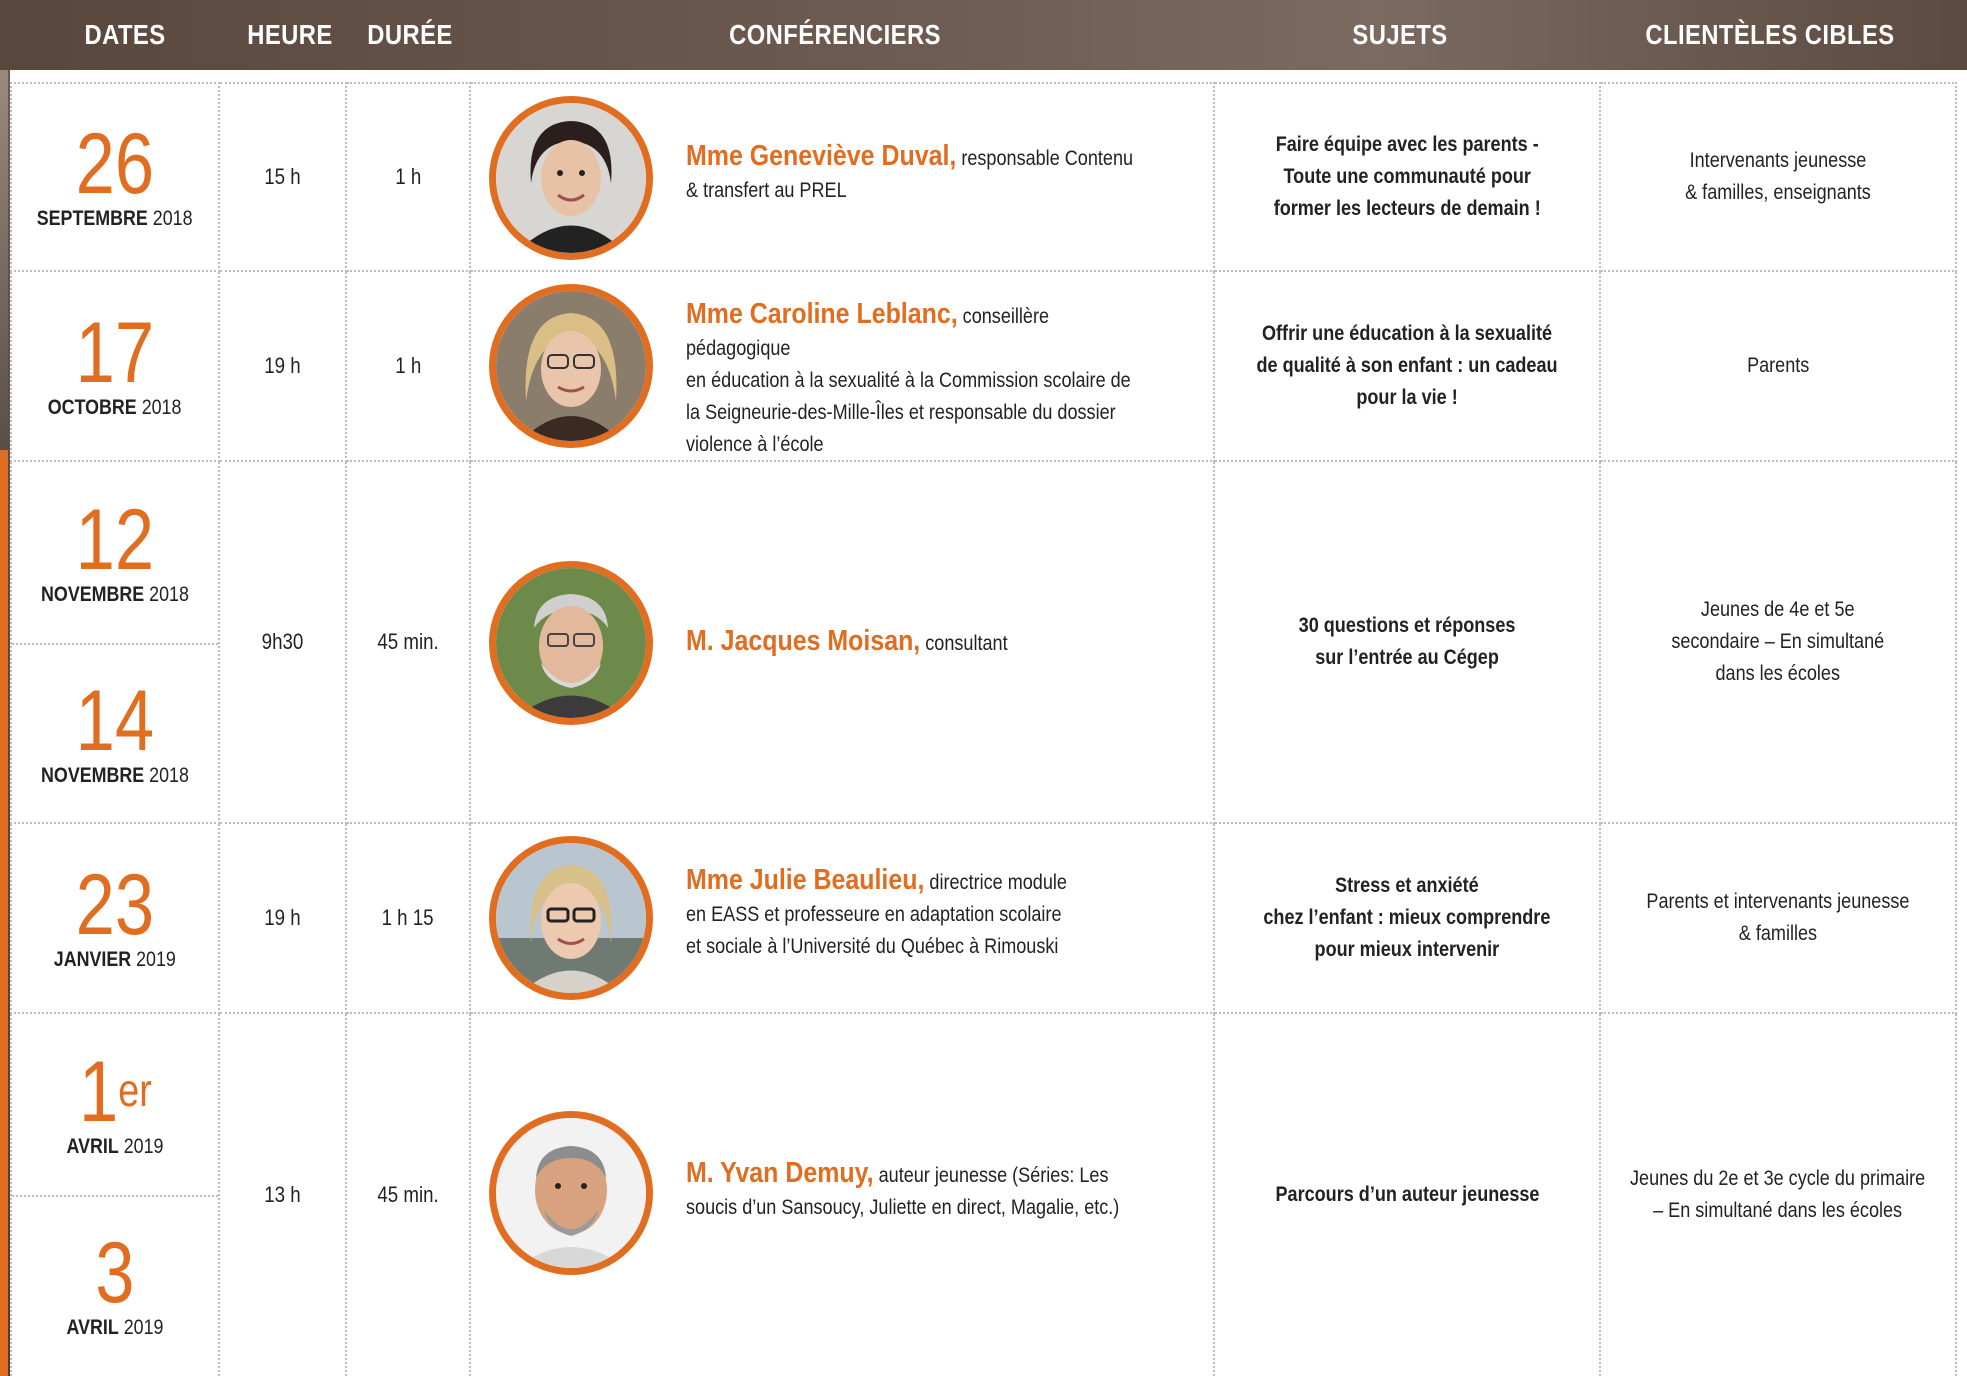  I want to click on speaker-name: Mme Geneviève Duval,, so click(821, 156).